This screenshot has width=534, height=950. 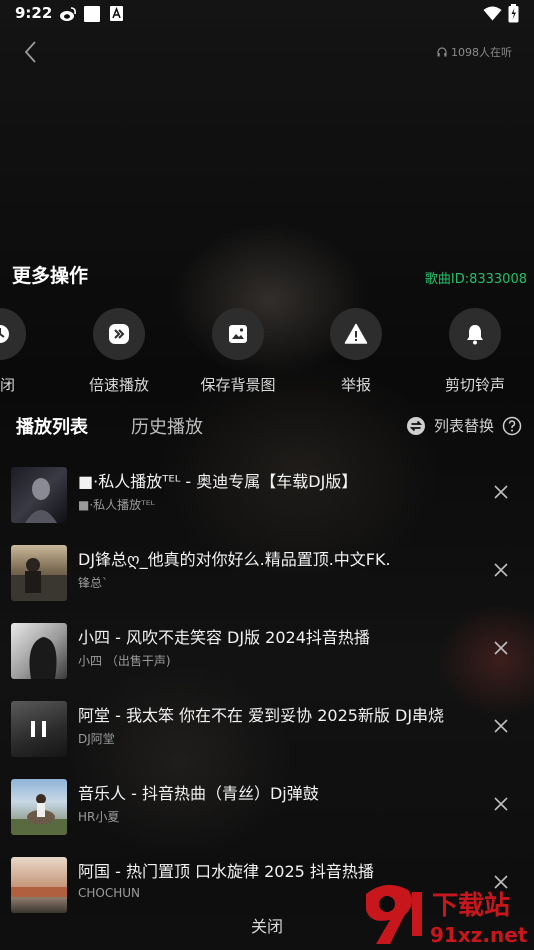 I want to click on weibo-icon, so click(x=68, y=14).